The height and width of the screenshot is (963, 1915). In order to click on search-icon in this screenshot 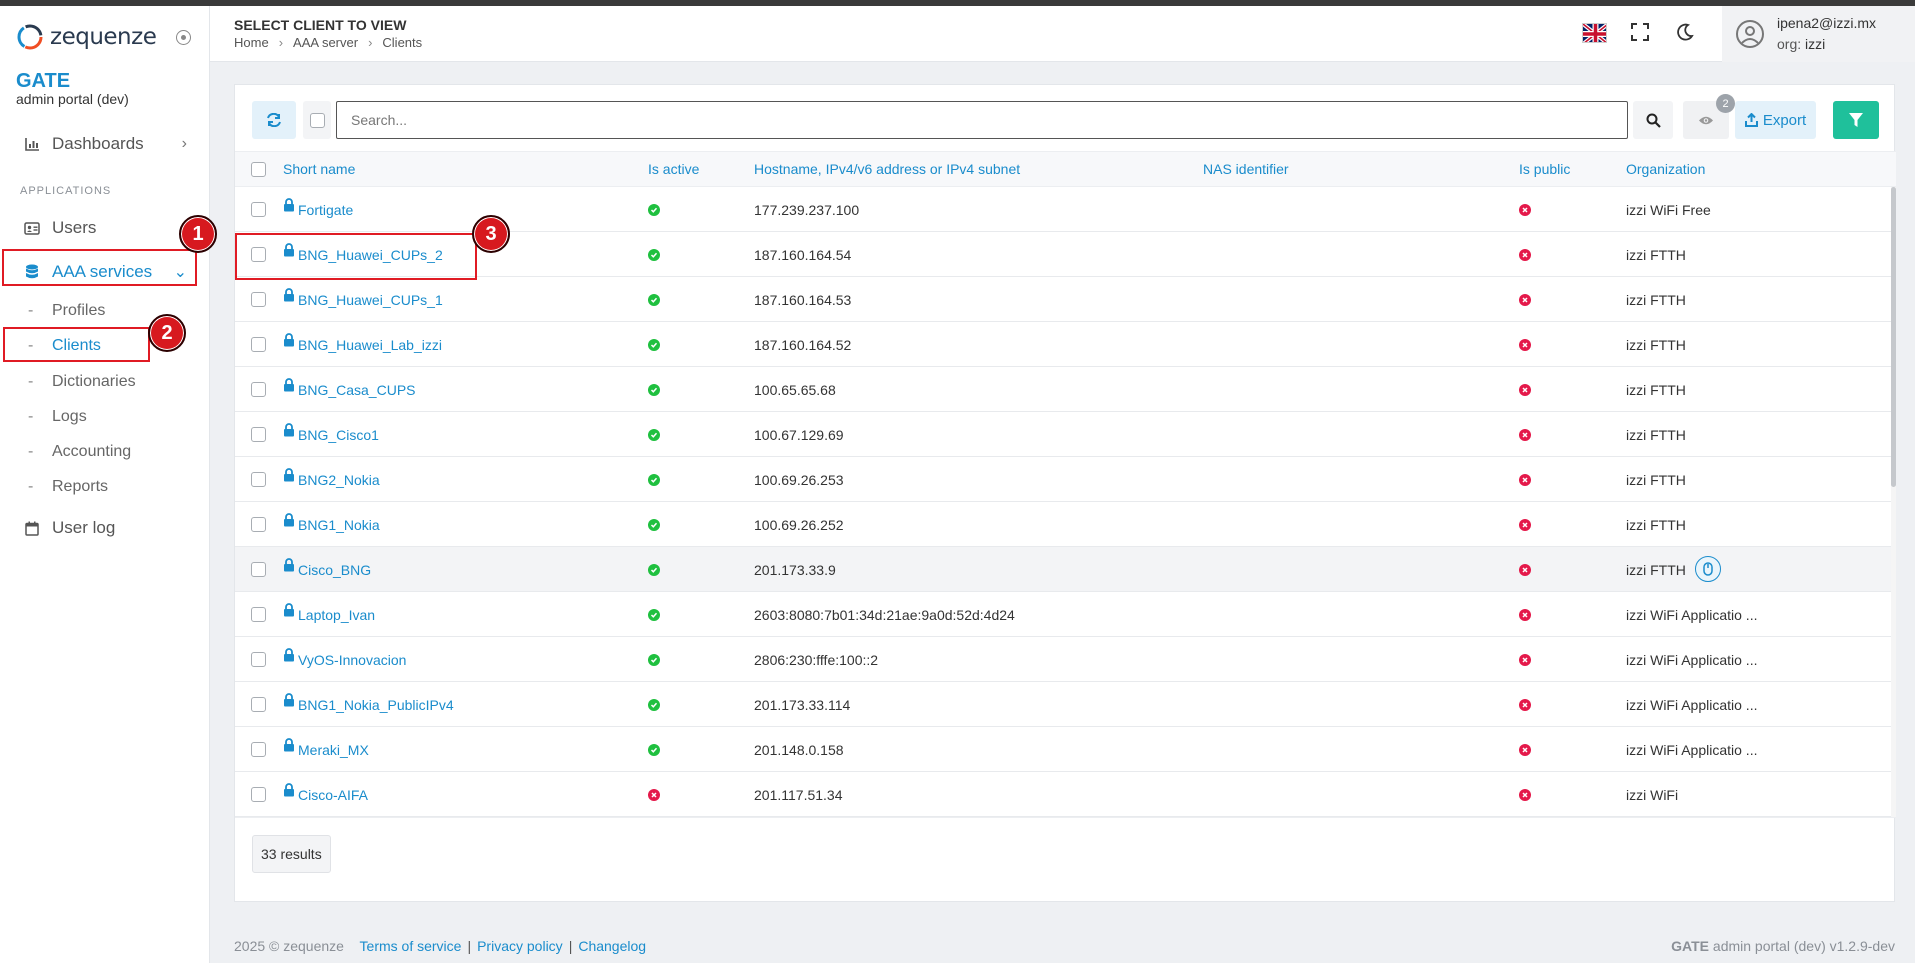, I will do `click(1653, 120)`.